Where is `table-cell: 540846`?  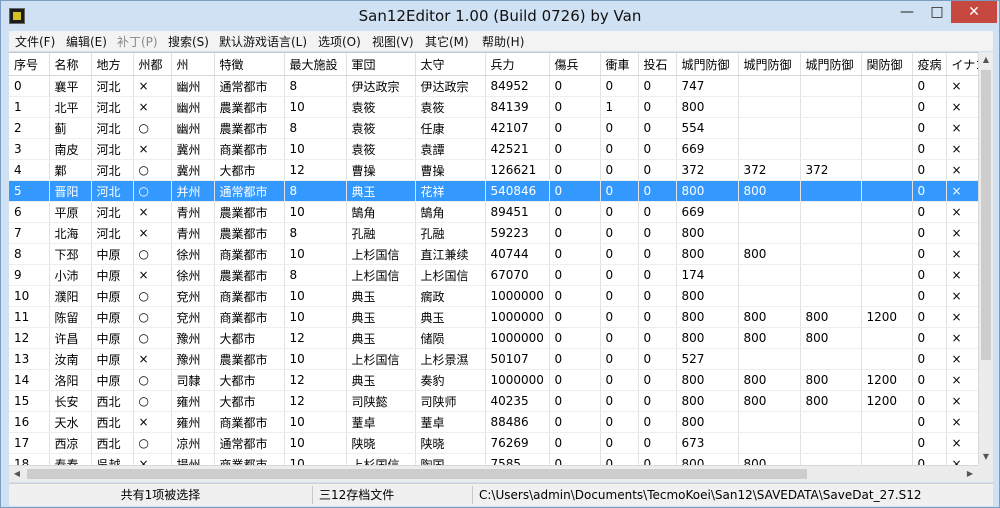 table-cell: 540846 is located at coordinates (517, 191).